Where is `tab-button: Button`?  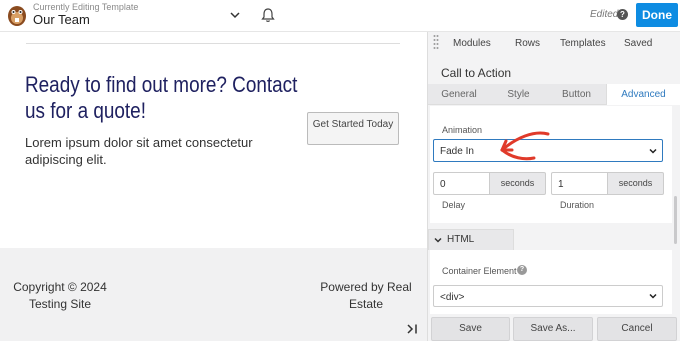
tab-button: Button is located at coordinates (576, 94).